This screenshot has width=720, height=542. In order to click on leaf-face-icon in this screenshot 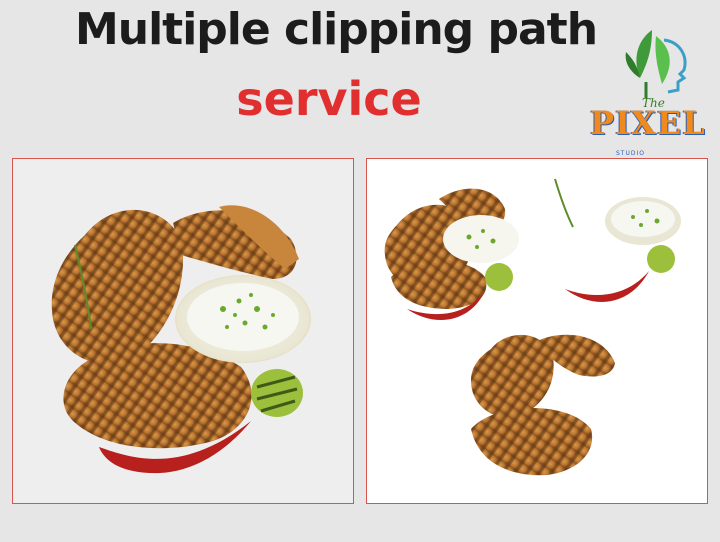, I will do `click(656, 64)`.